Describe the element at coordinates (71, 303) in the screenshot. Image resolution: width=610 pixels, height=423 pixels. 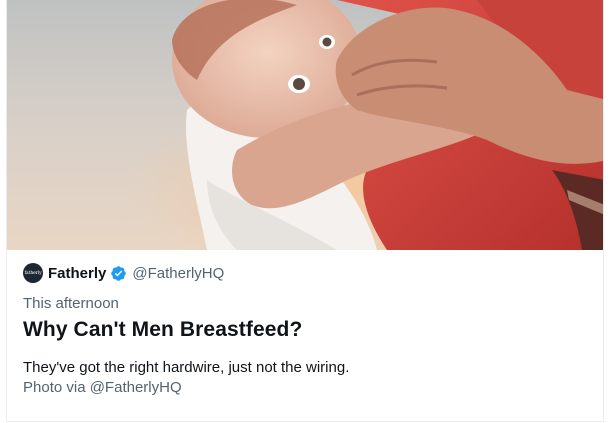
I see `timestamp: This afternoon` at that location.